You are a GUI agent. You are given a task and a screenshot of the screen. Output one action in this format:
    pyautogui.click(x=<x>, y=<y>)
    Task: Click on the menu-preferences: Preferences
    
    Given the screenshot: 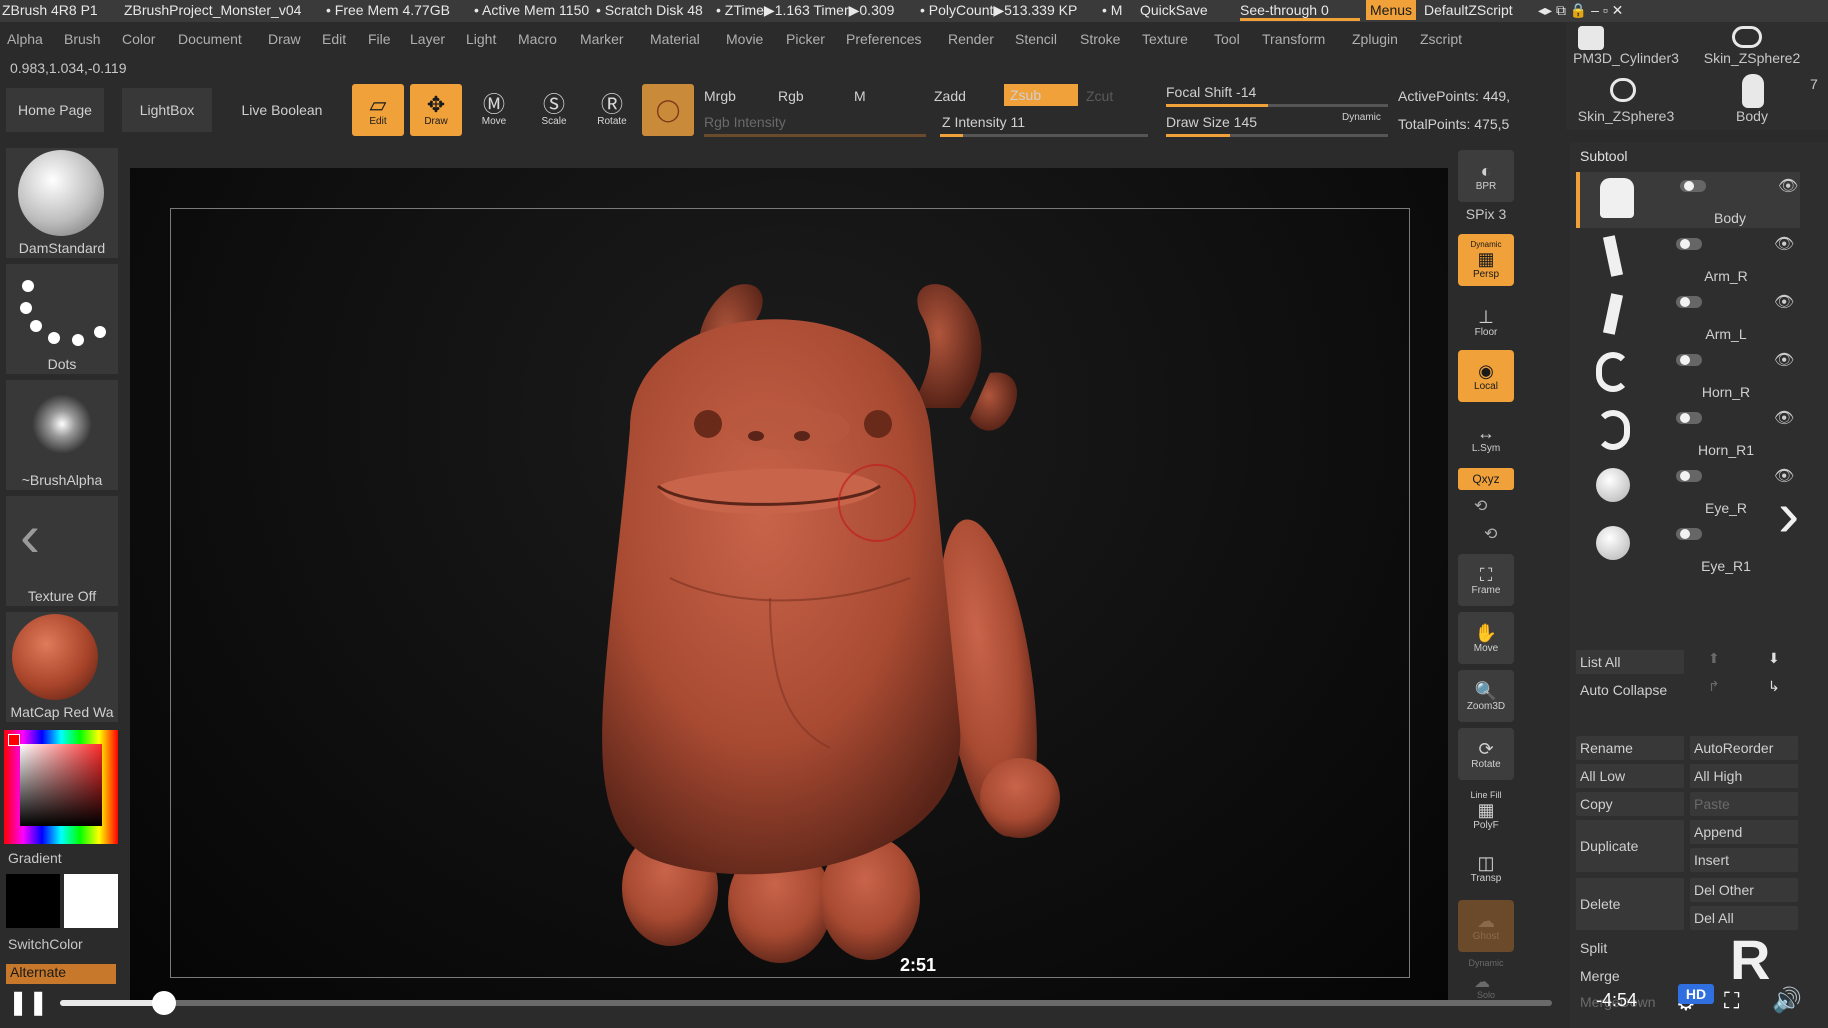 What is the action you would take?
    pyautogui.click(x=883, y=39)
    